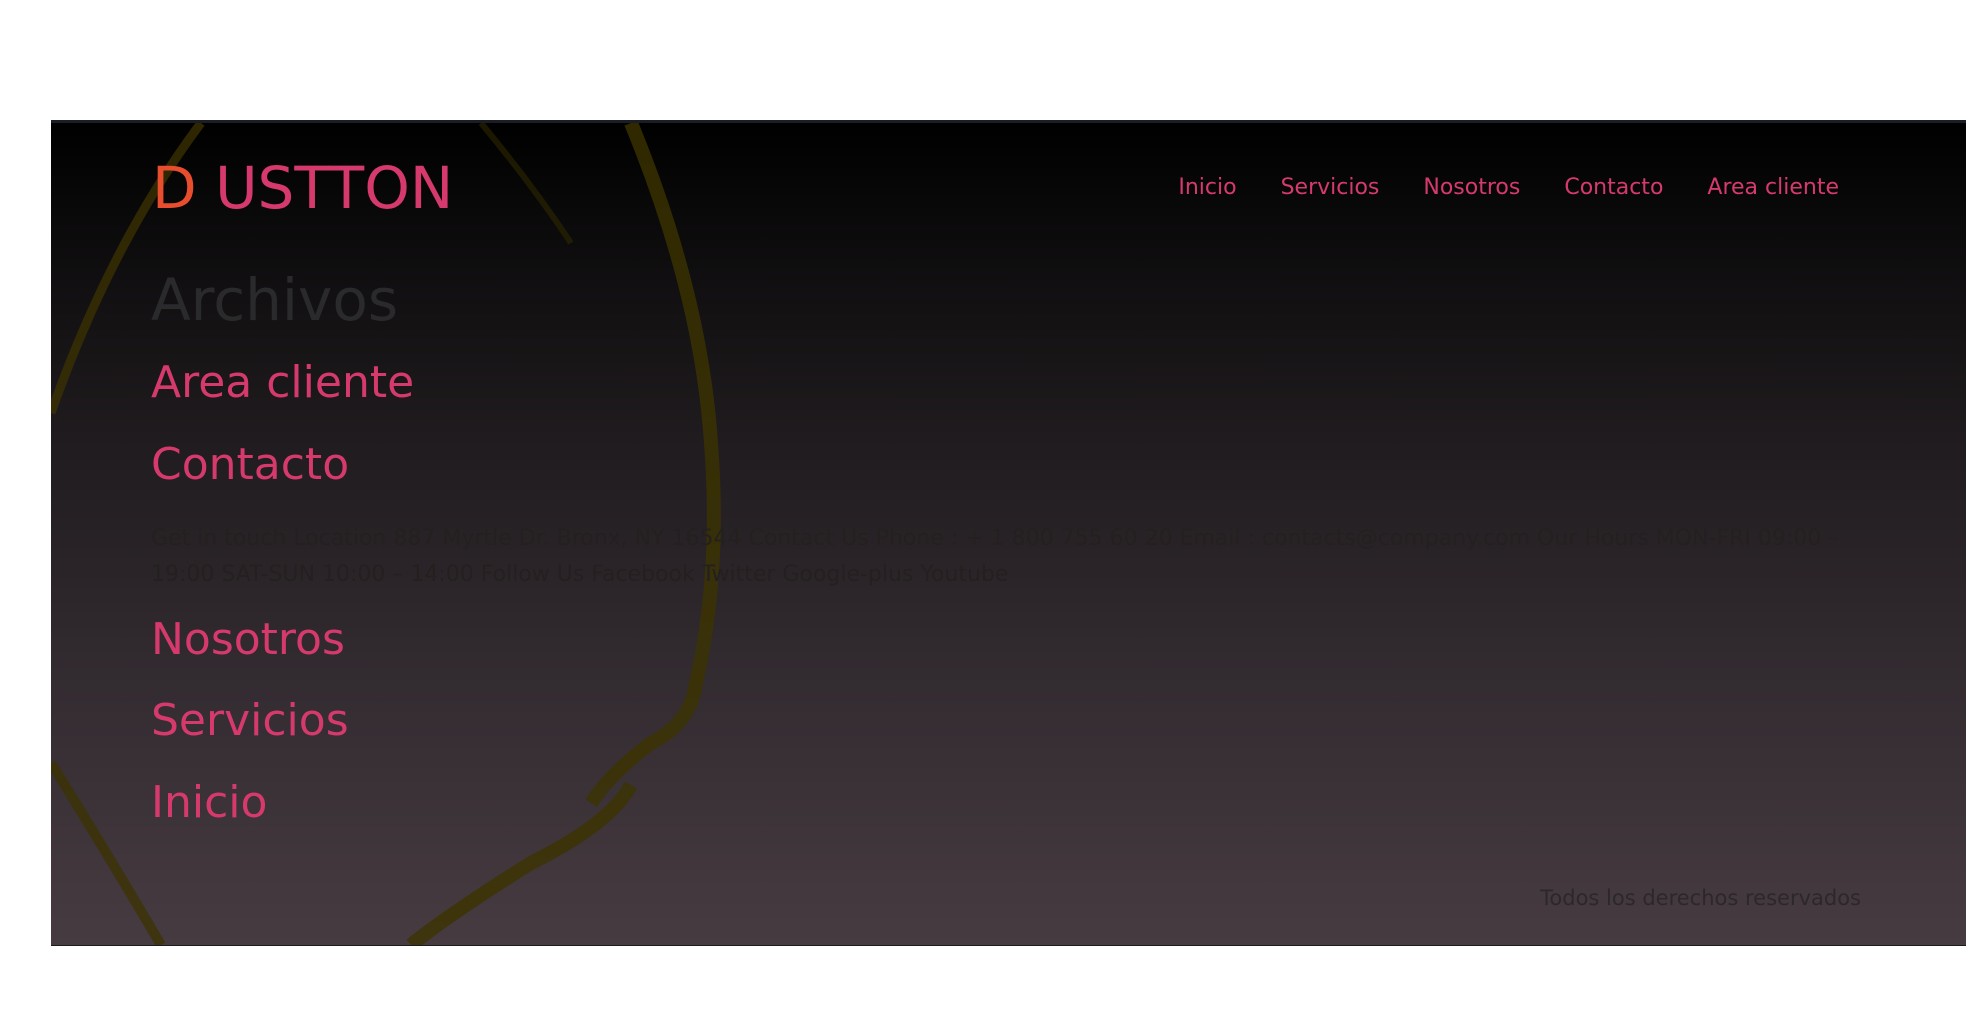 The height and width of the screenshot is (1030, 1966). Describe the element at coordinates (108, 852) in the screenshot. I see `decorative-curve-bottom-left` at that location.